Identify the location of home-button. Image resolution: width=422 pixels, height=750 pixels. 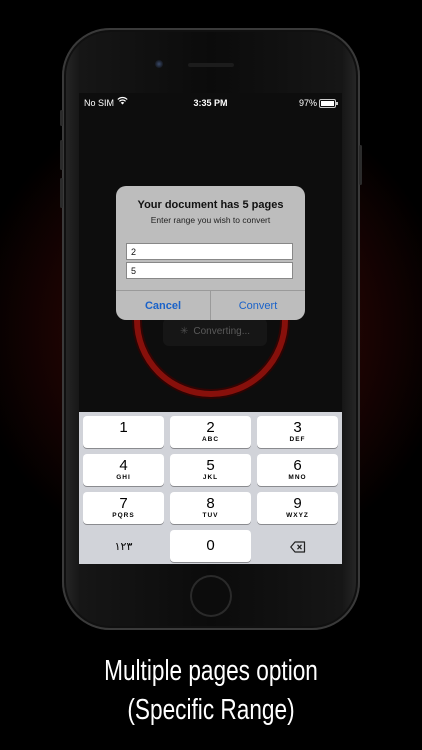
(211, 596).